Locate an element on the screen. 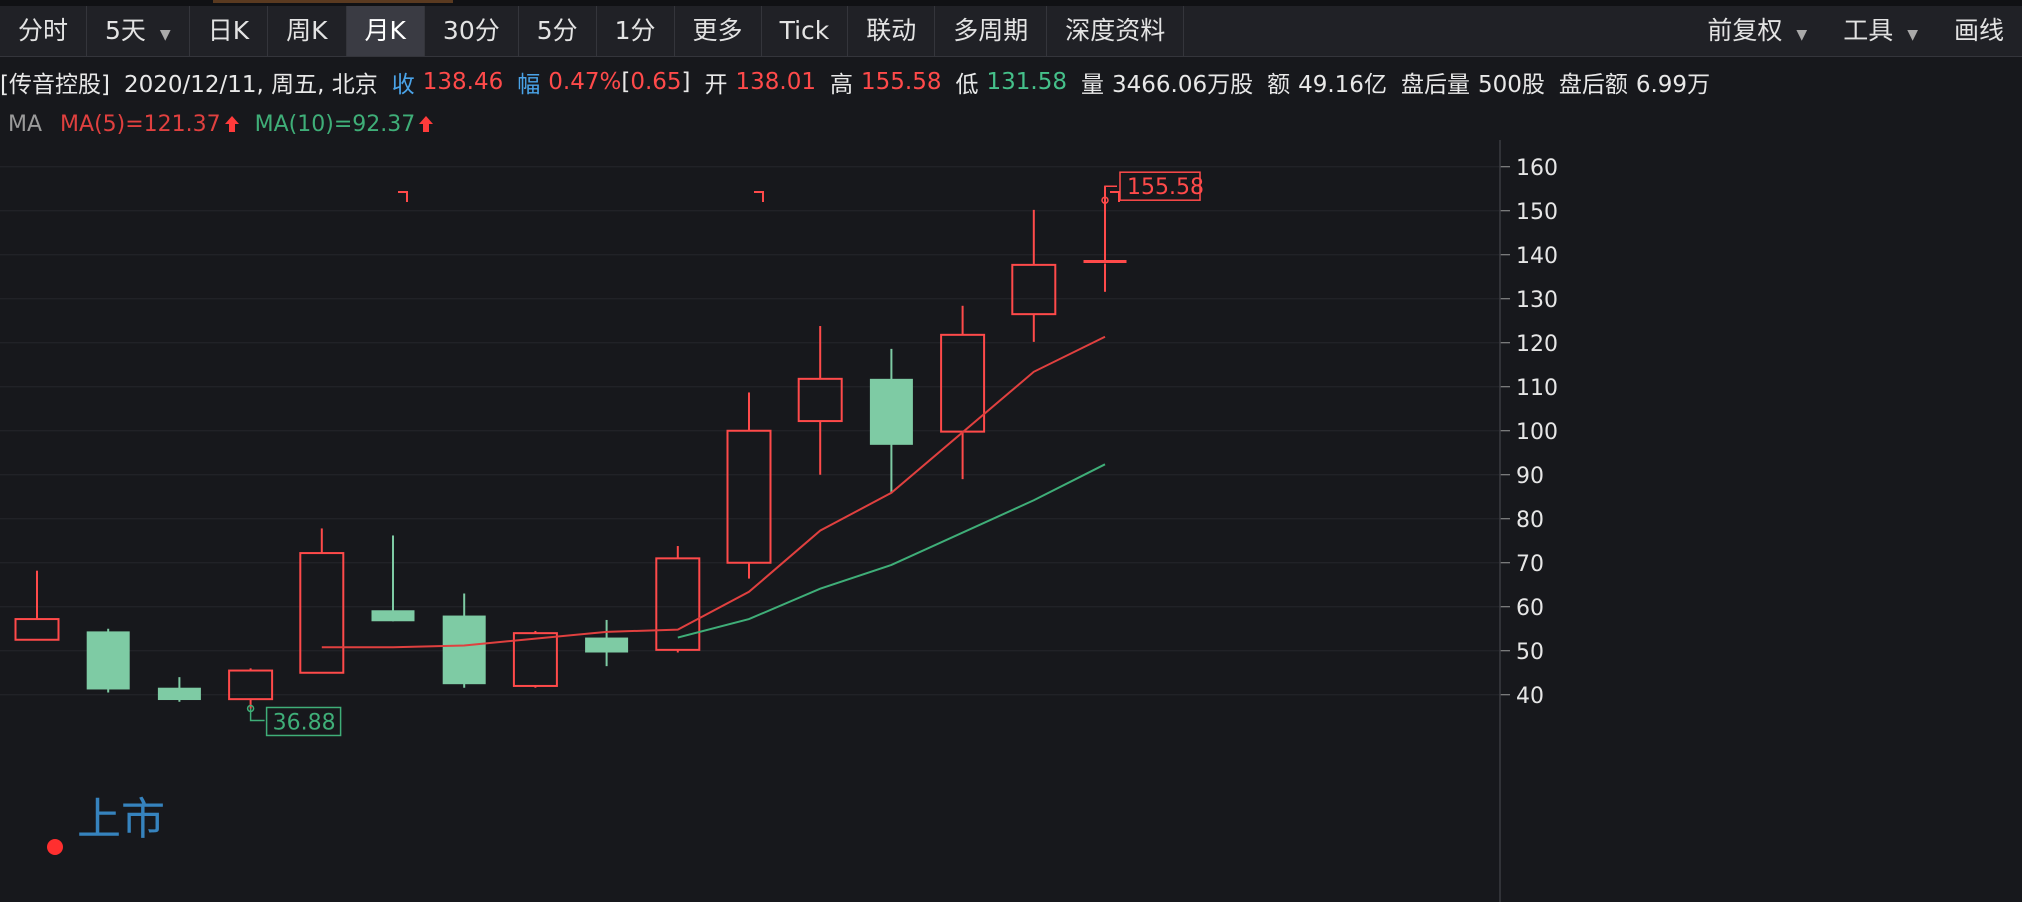 The width and height of the screenshot is (2022, 902). tab-label: 工具 is located at coordinates (1868, 30).